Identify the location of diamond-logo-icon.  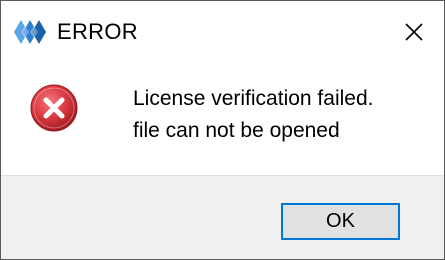
(30, 32).